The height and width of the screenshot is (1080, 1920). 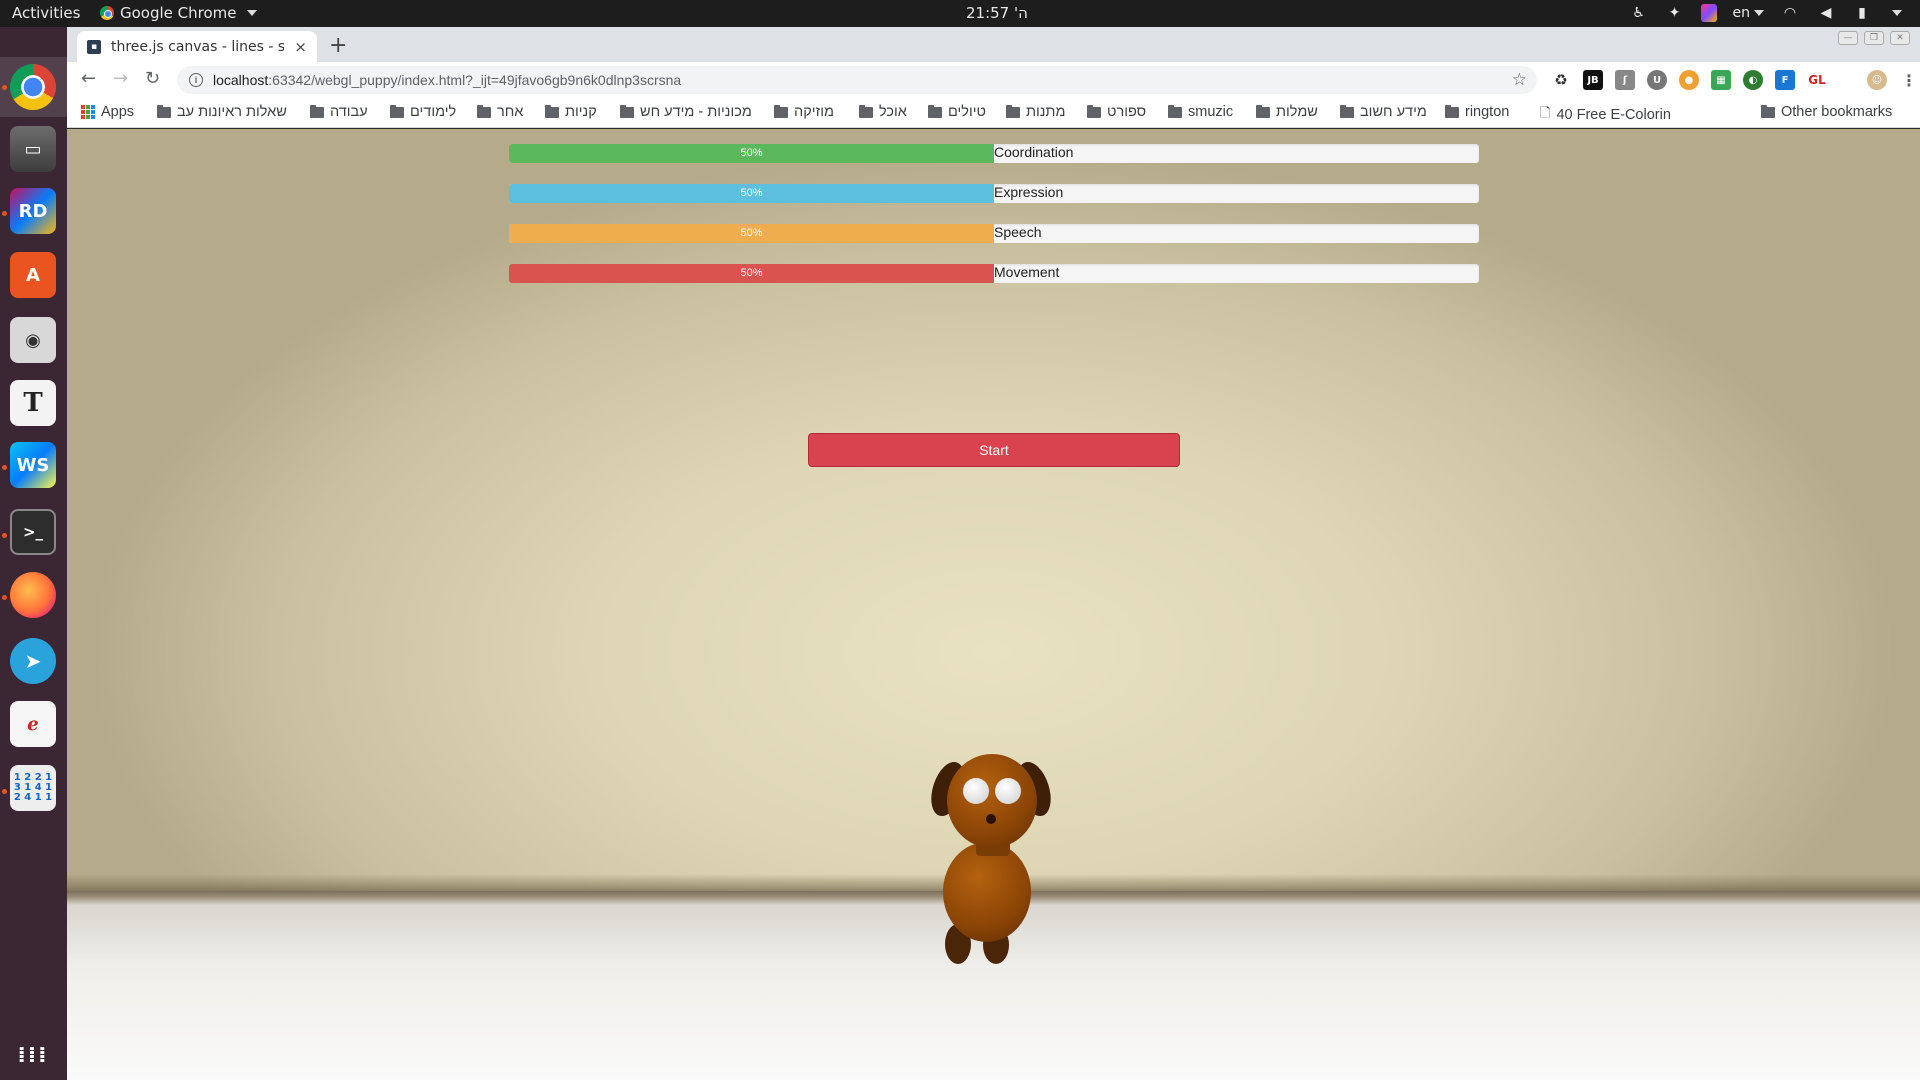 What do you see at coordinates (33, 403) in the screenshot?
I see `typora-icon: T` at bounding box center [33, 403].